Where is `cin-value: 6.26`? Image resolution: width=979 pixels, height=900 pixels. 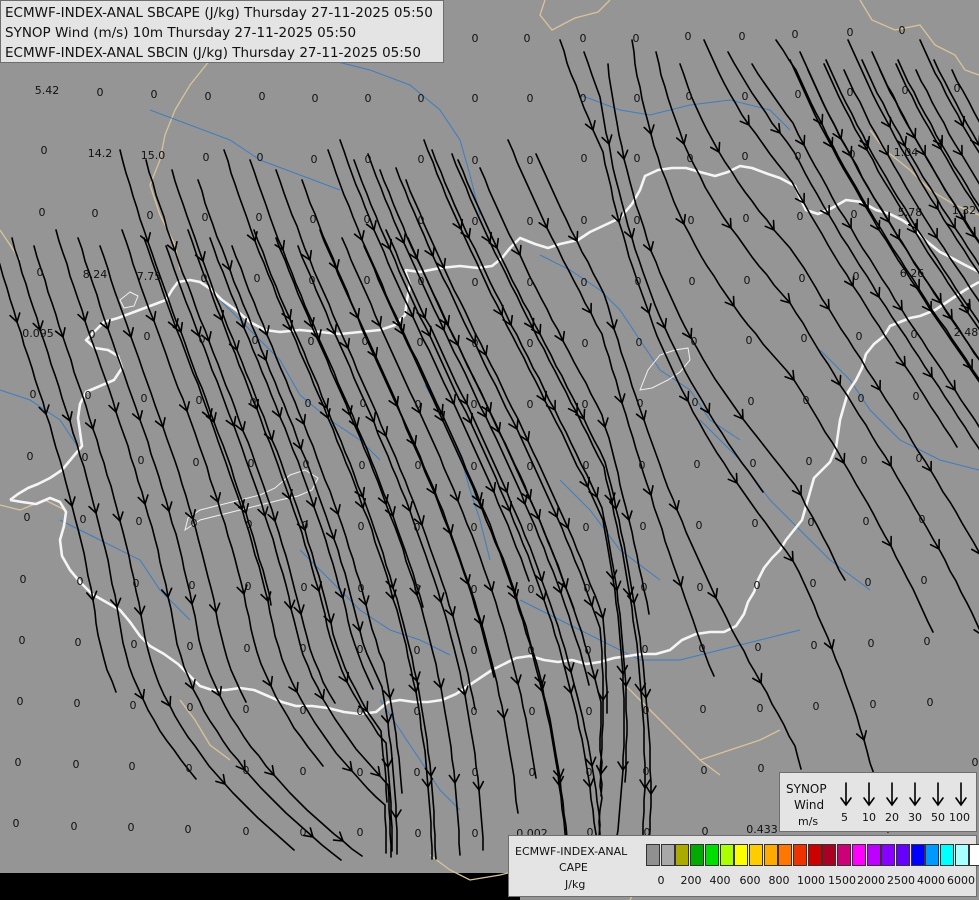 cin-value: 6.26 is located at coordinates (912, 273).